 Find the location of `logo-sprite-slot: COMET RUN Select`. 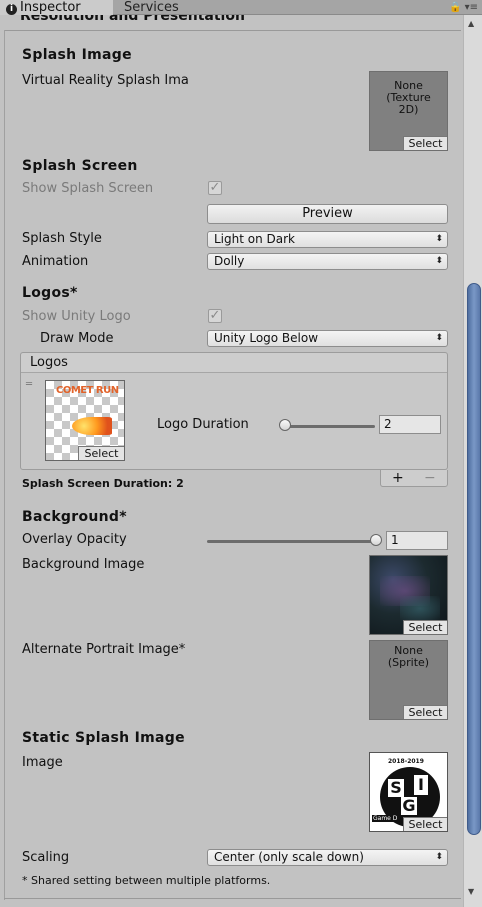

logo-sprite-slot: COMET RUN Select is located at coordinates (85, 420).